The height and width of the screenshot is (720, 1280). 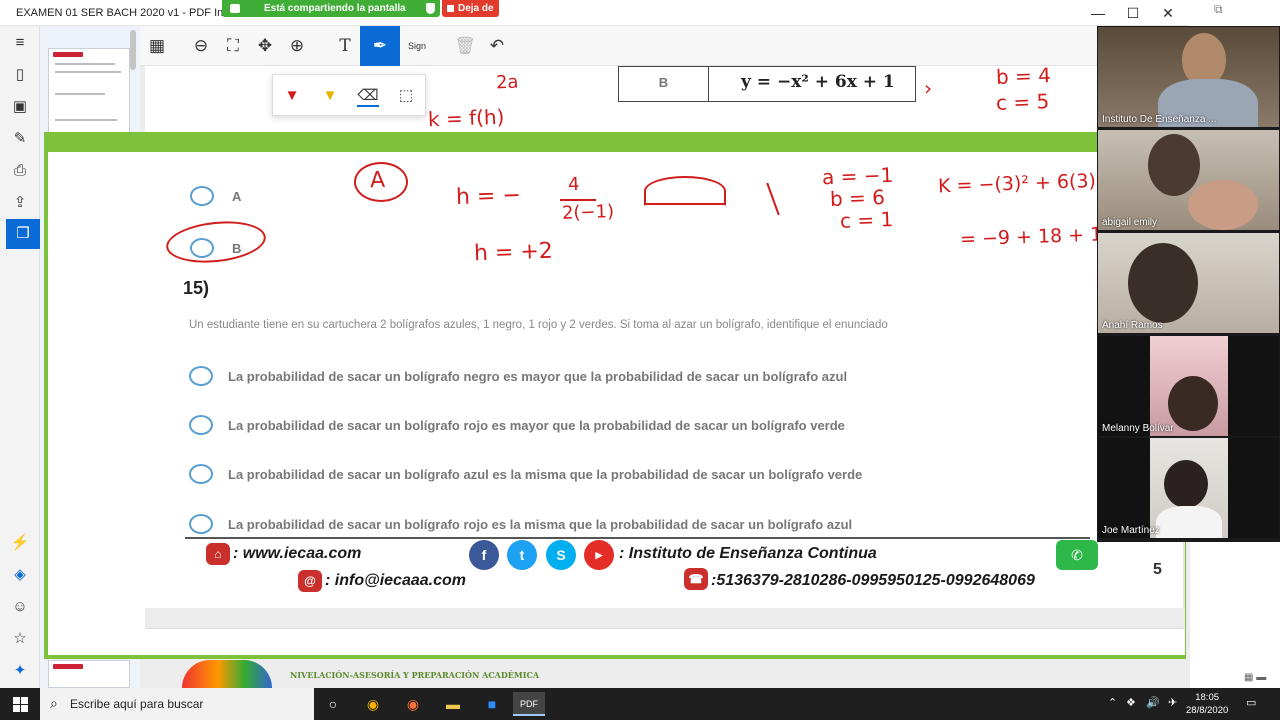 I want to click on star-icon: ☆, so click(x=20, y=639).